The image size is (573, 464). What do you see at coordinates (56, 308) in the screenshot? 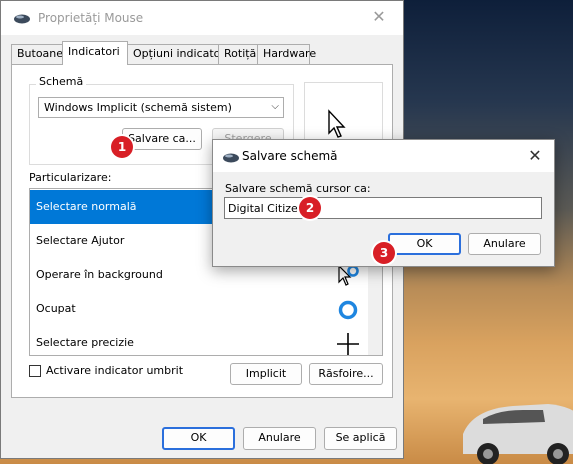
I see `list-item-label: Ocupat` at bounding box center [56, 308].